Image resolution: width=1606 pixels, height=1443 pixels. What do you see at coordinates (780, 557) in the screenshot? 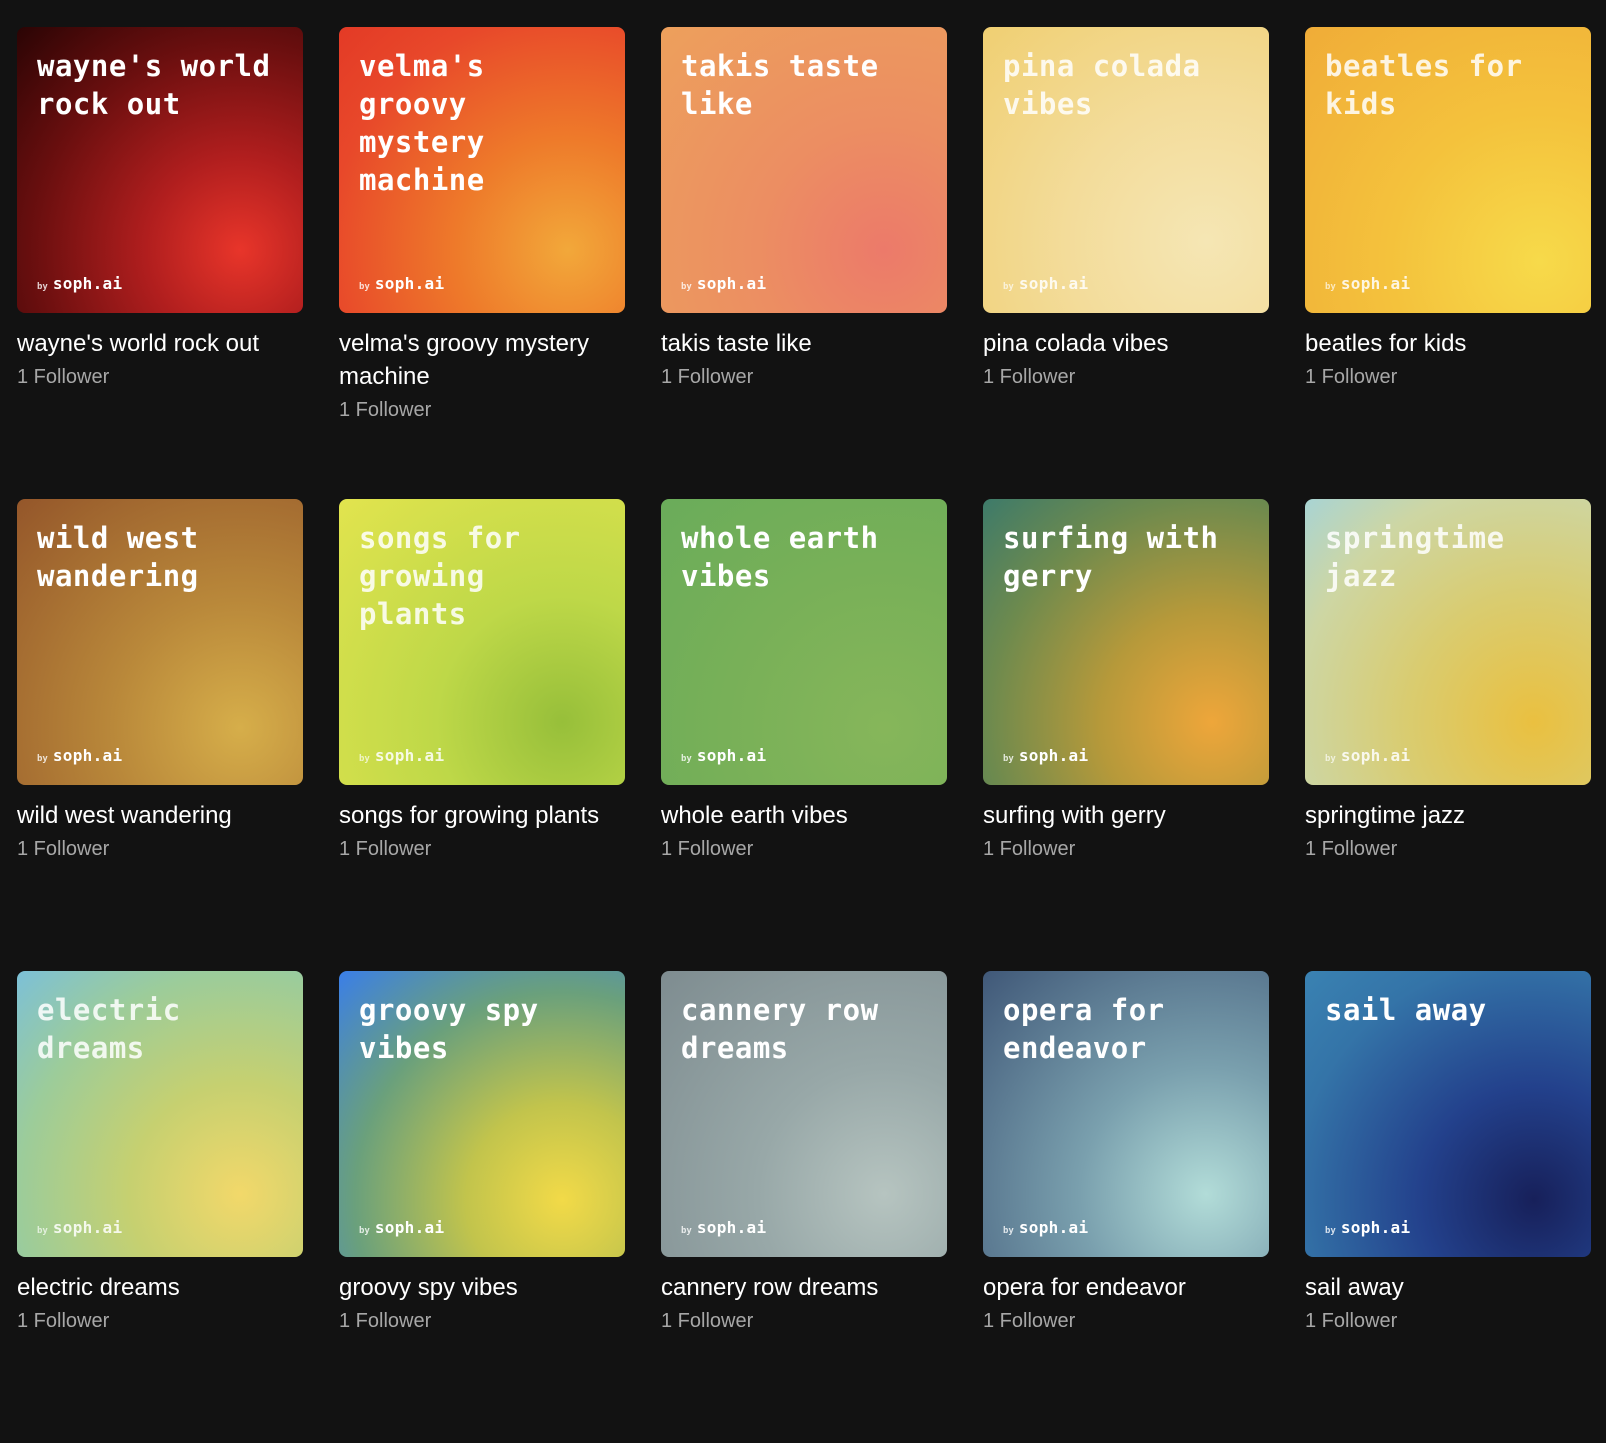
I see `cover-title: whole earth vibes` at bounding box center [780, 557].